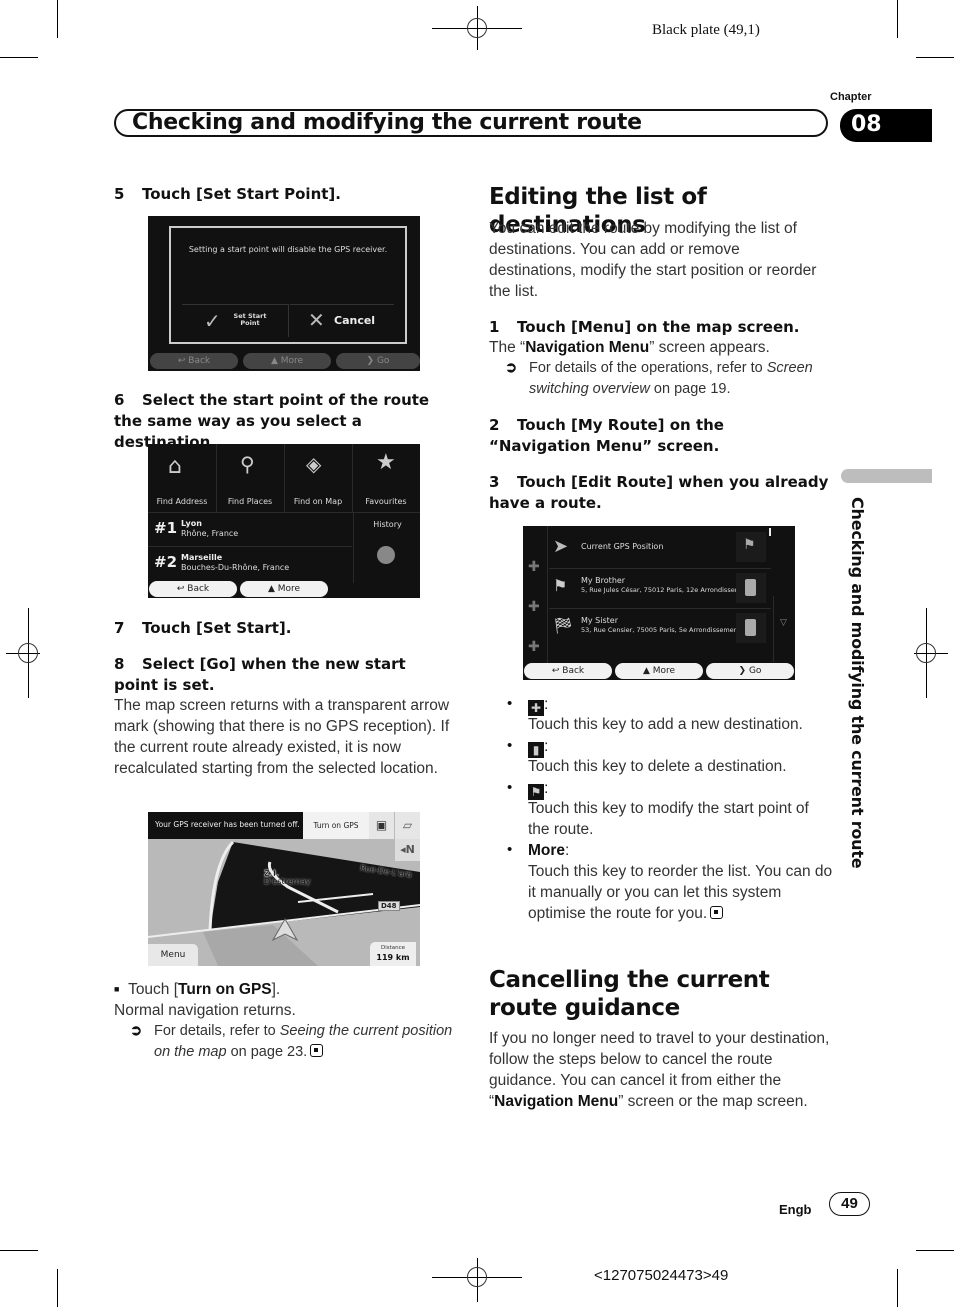  Describe the element at coordinates (795, 1209) in the screenshot. I see `language-label: Engb` at that location.